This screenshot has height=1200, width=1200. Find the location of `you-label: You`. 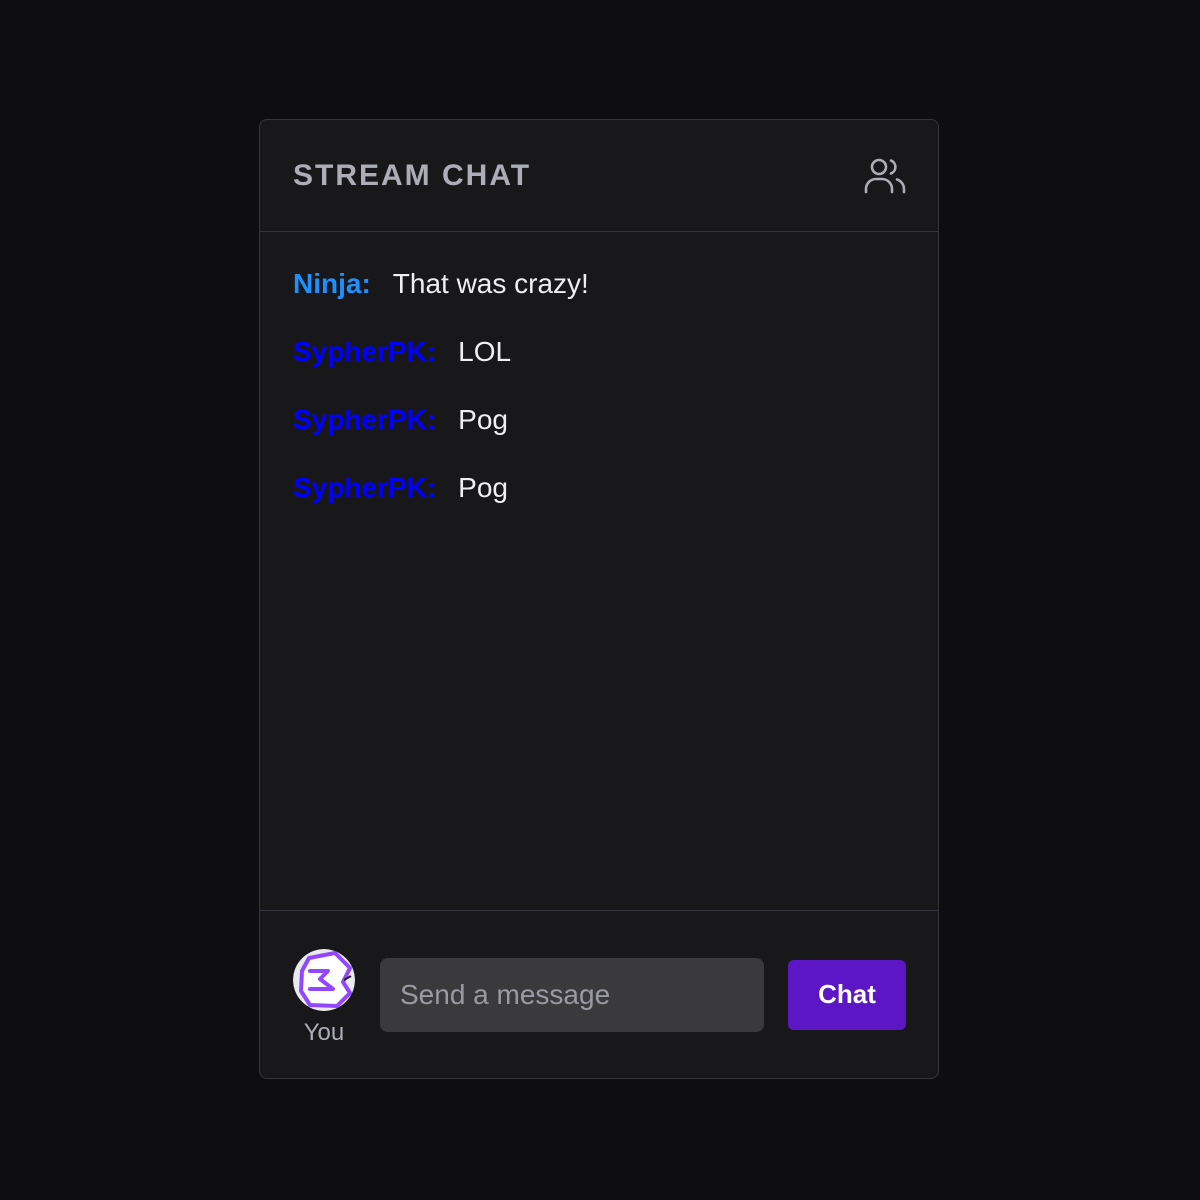

you-label: You is located at coordinates (324, 1032).